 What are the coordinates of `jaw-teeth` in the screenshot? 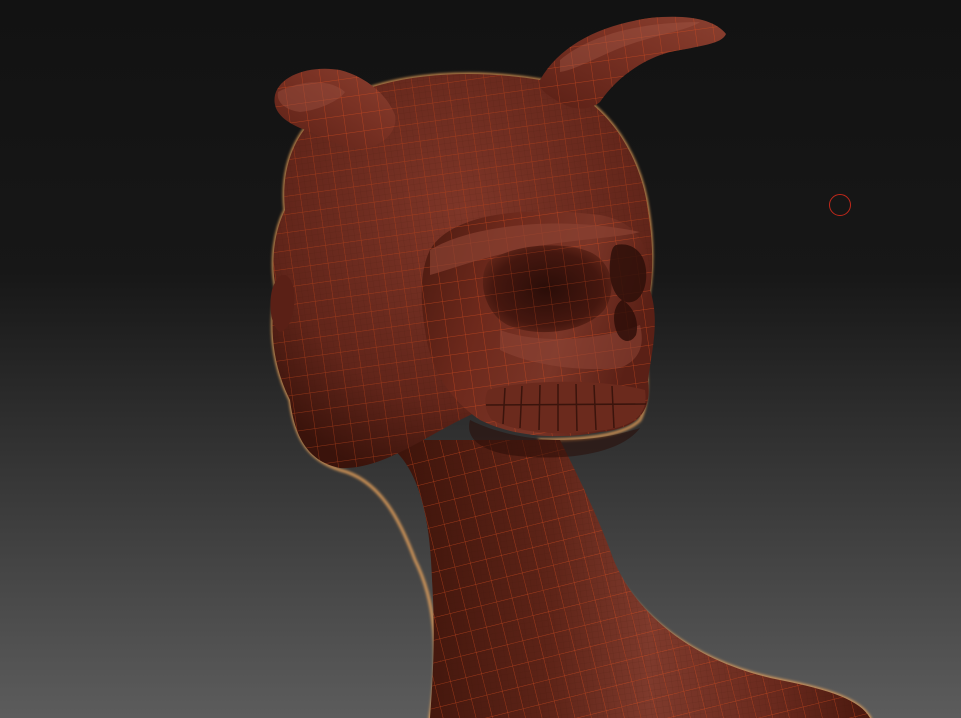 It's located at (565, 407).